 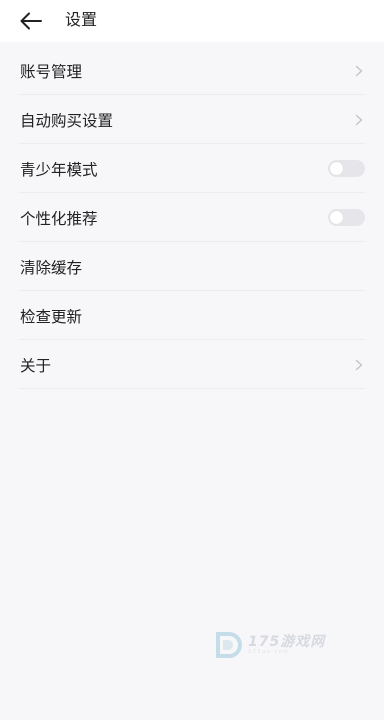 I want to click on settings-item-about: 关于, so click(x=192, y=364).